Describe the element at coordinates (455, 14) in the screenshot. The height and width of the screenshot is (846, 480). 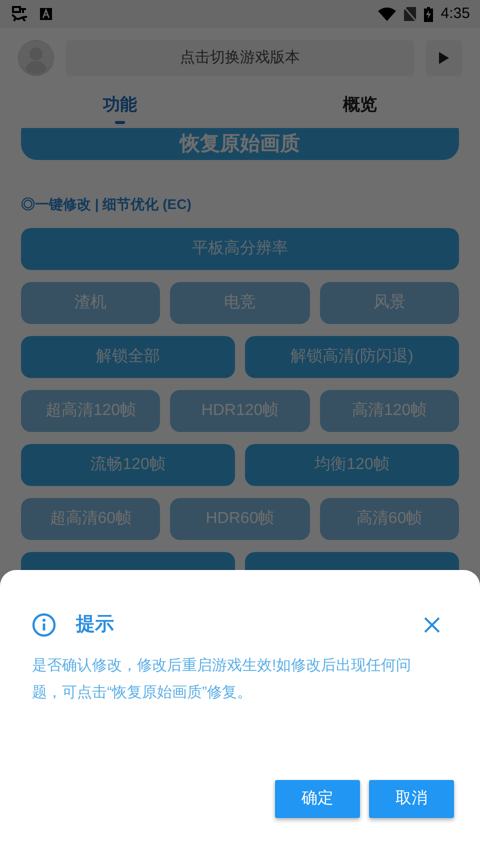
I see `clock-time: 4:35` at that location.